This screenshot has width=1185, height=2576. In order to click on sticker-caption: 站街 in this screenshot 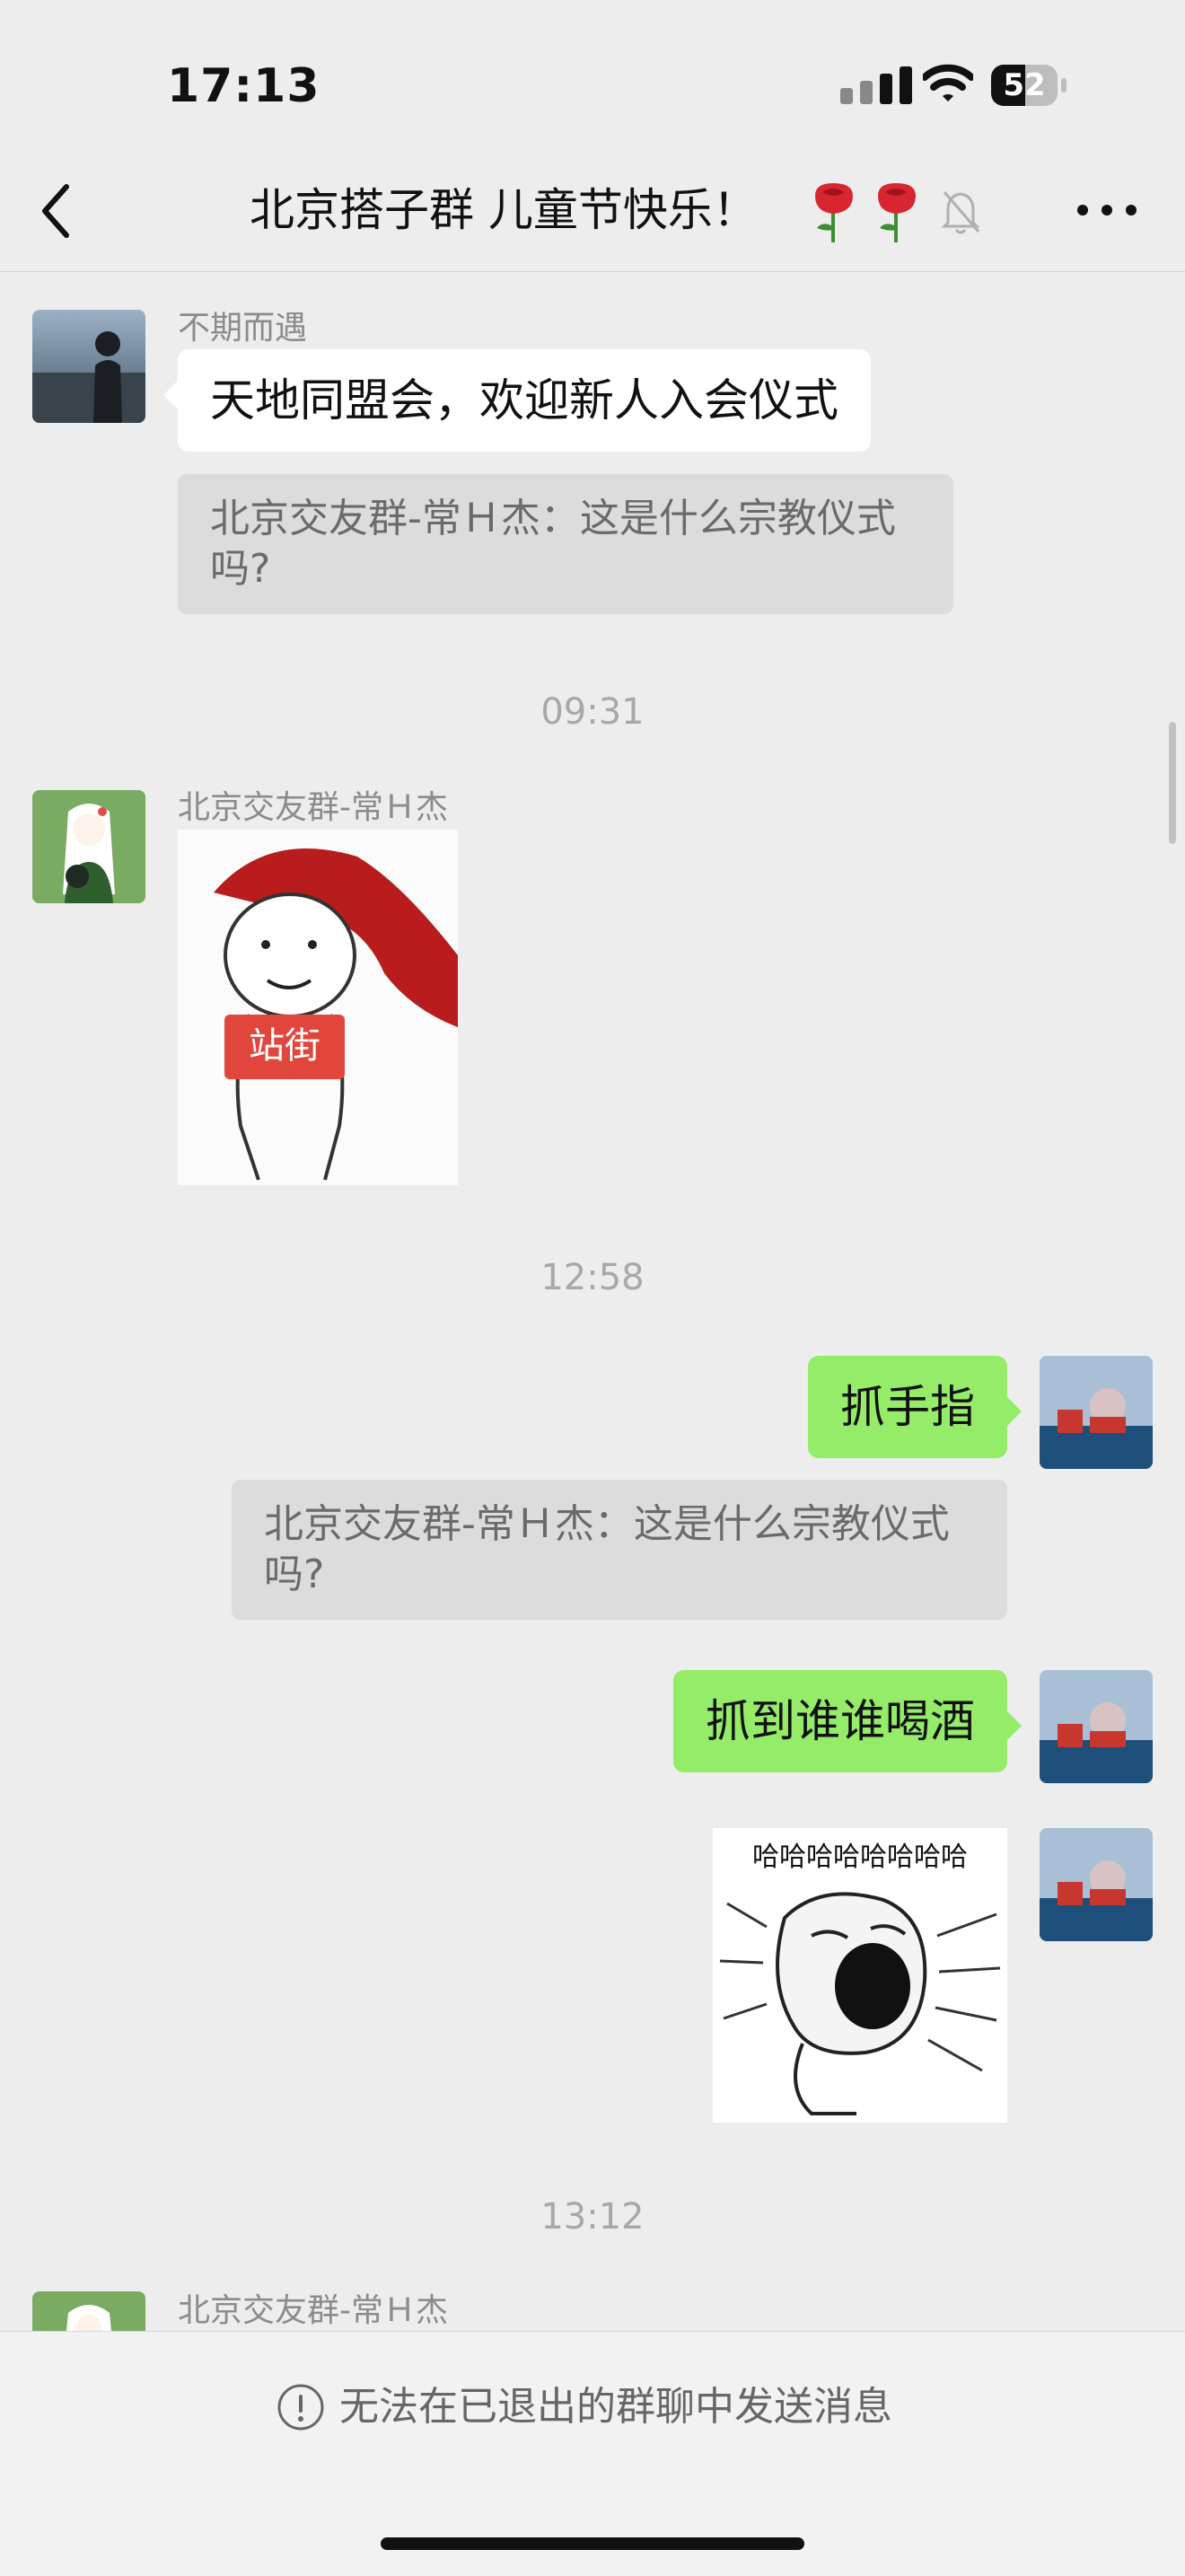, I will do `click(284, 1046)`.